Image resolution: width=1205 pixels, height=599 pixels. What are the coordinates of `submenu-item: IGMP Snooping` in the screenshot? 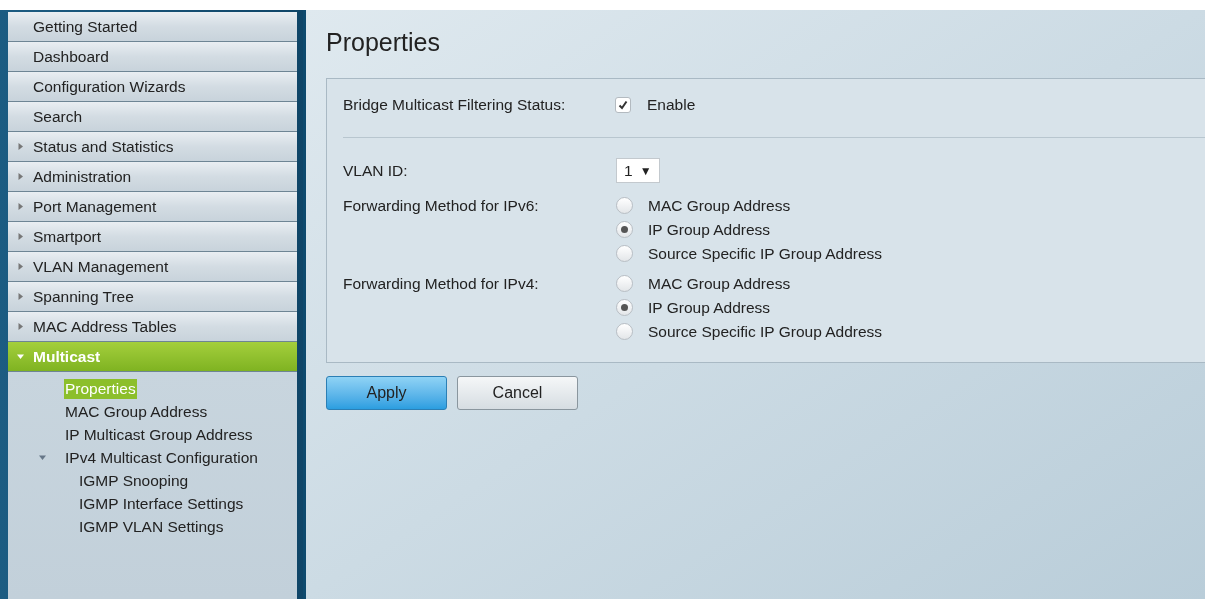 It's located at (134, 480).